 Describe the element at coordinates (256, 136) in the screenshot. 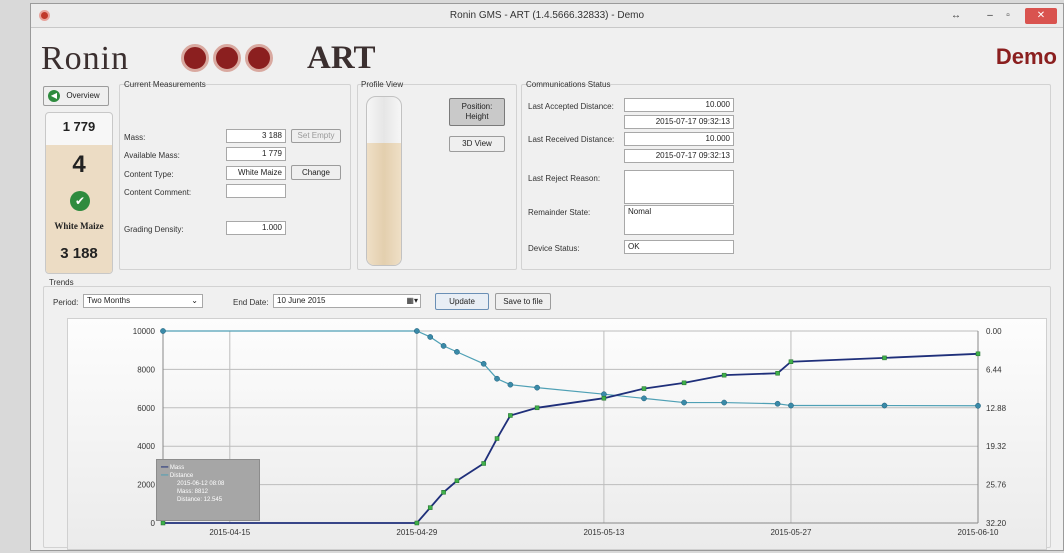

I see `mass-field: 3 188` at that location.